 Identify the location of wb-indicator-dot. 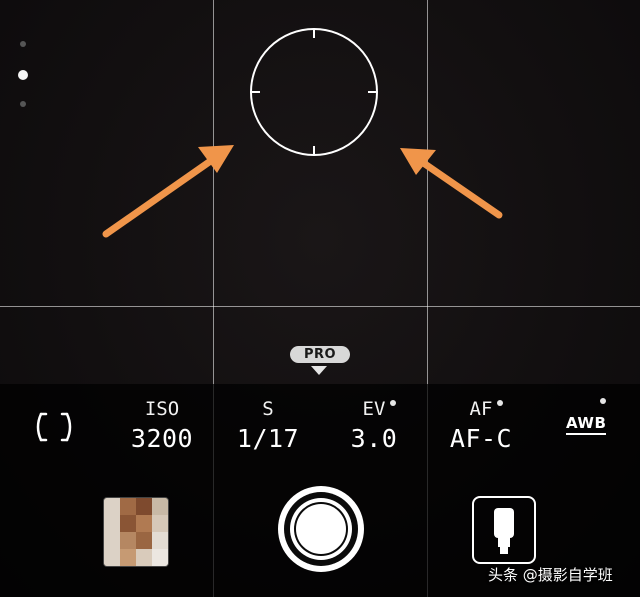
(603, 401).